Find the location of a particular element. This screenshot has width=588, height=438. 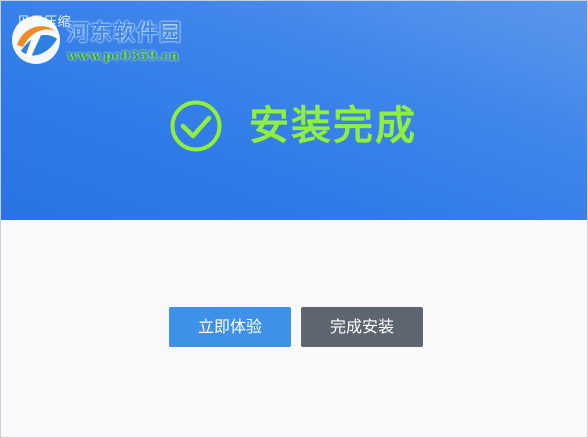

completion-message: 安装完成 is located at coordinates (333, 126).